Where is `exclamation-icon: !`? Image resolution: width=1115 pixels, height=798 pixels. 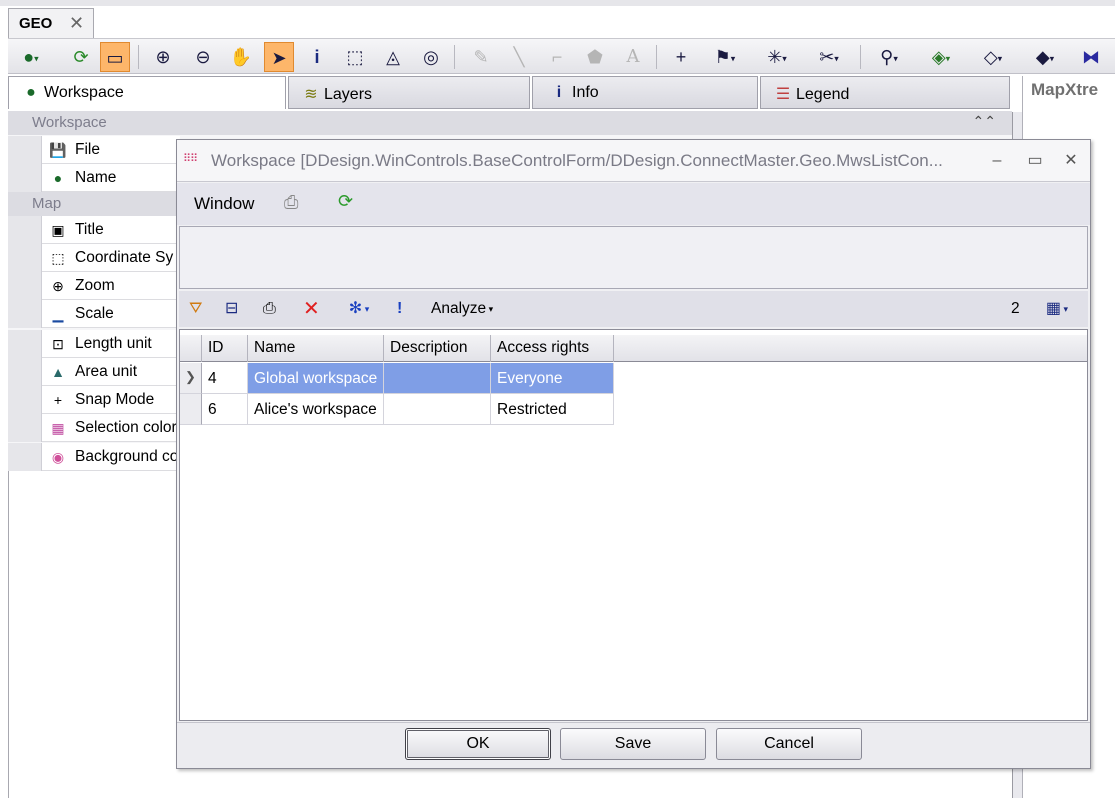
exclamation-icon: ! is located at coordinates (399, 309).